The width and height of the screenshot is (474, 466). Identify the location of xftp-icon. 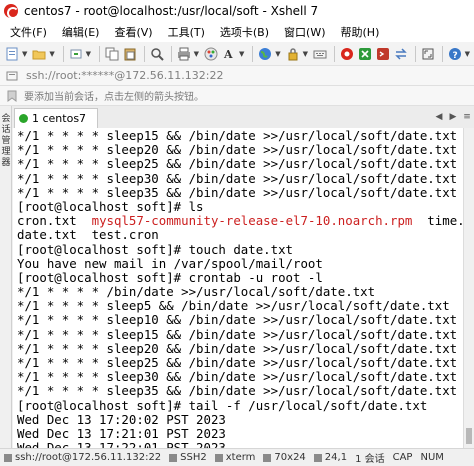
(347, 54).